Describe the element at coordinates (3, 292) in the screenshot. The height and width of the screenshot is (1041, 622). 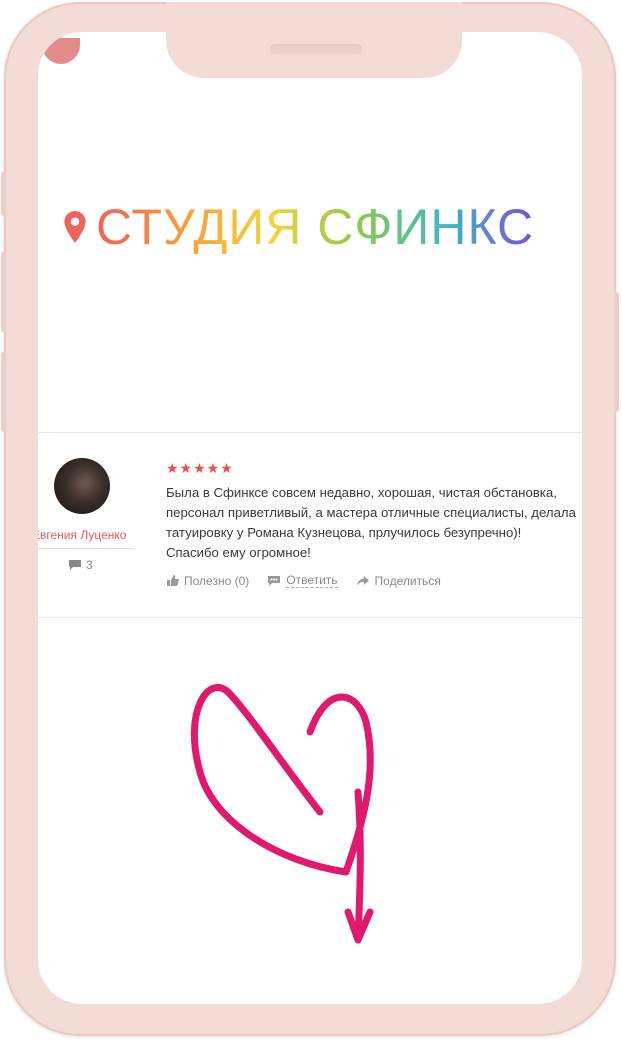
I see `phone-volume-up` at that location.